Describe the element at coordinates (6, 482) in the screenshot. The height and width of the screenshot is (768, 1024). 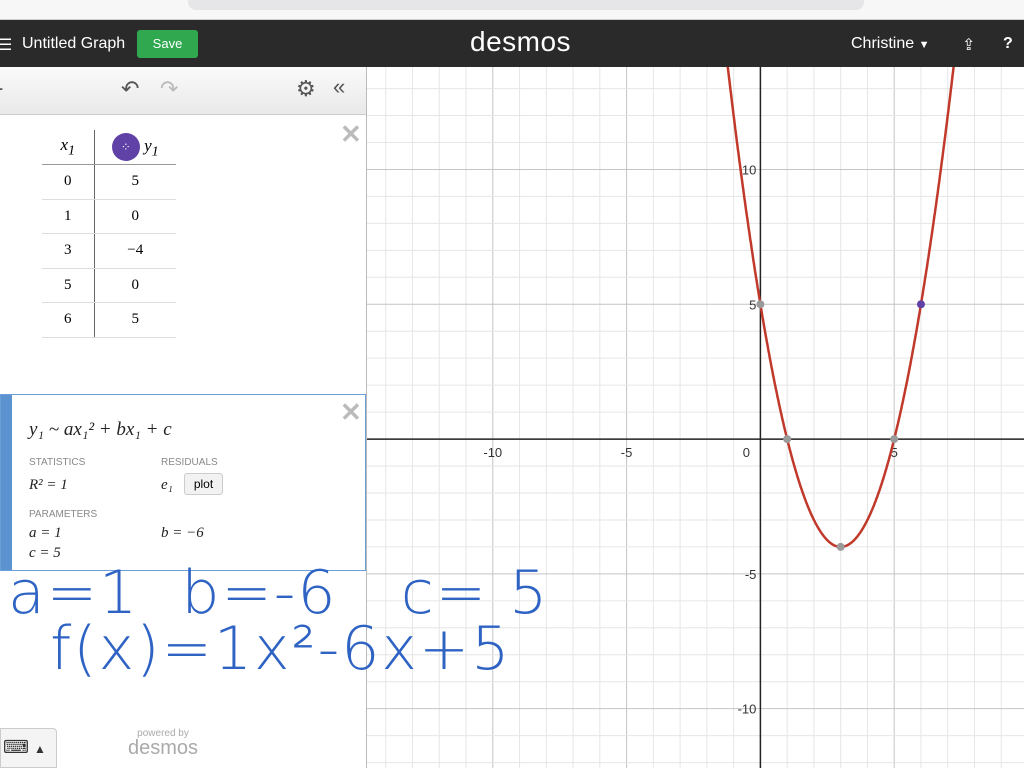
I see `expression-selected-bar` at that location.